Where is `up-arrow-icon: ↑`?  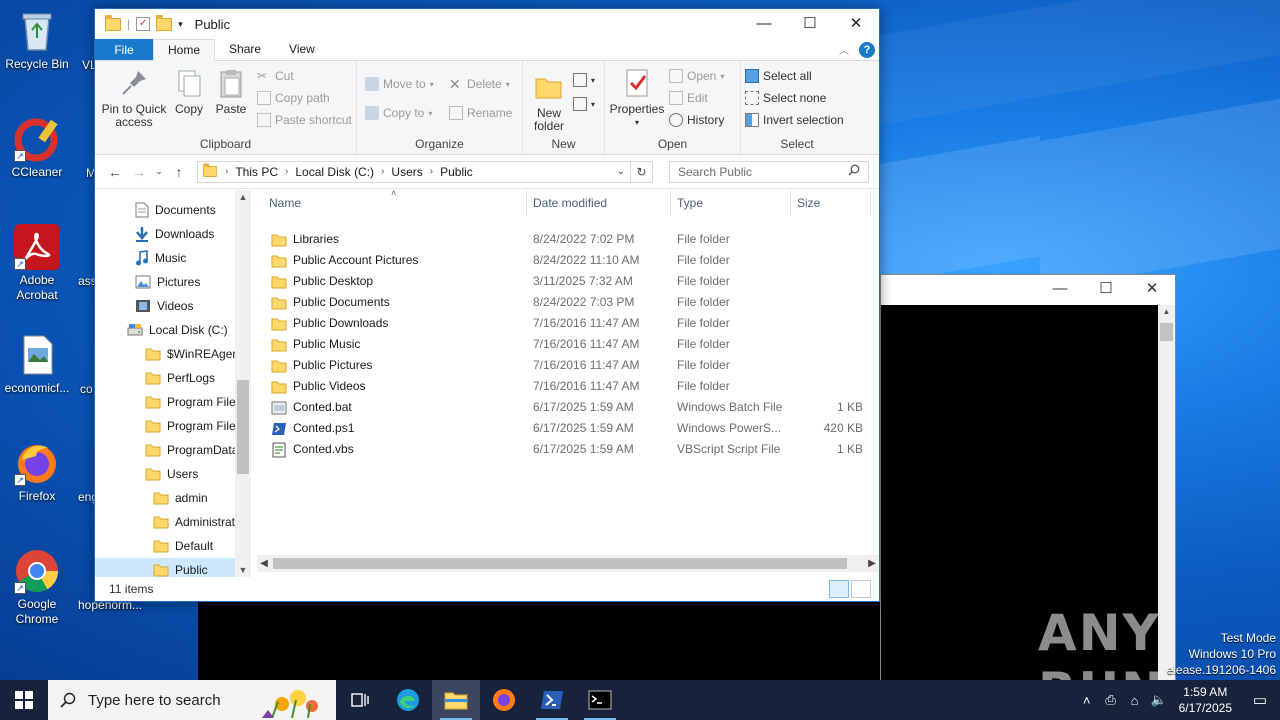 up-arrow-icon: ↑ is located at coordinates (179, 172).